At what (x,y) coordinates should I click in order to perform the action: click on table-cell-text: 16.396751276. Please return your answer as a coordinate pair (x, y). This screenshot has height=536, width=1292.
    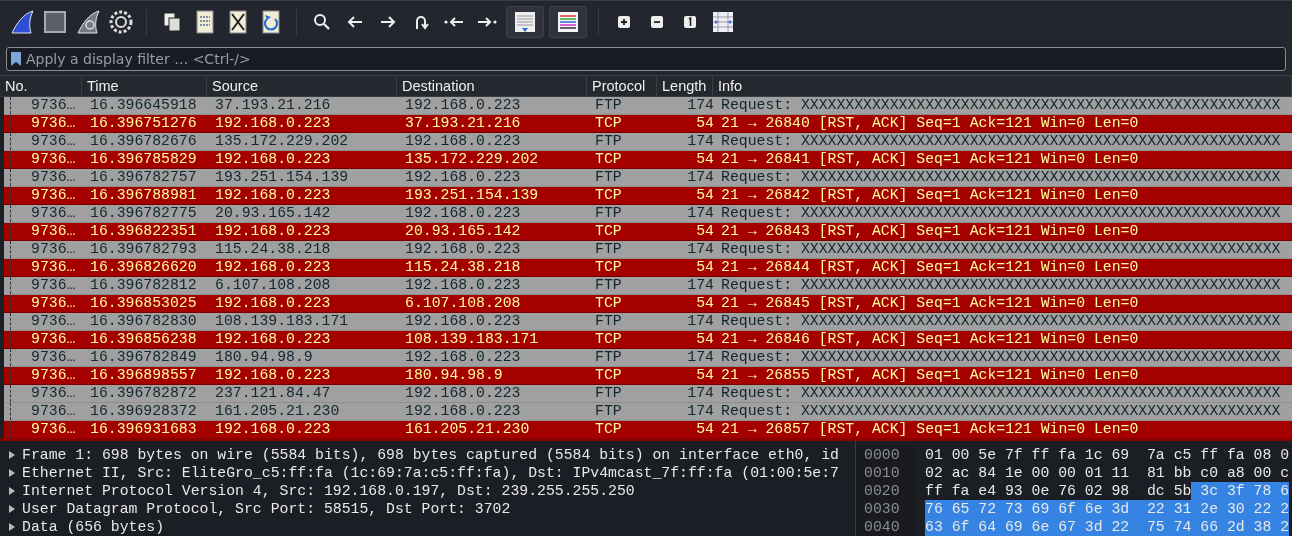
    Looking at the image, I should click on (143, 123).